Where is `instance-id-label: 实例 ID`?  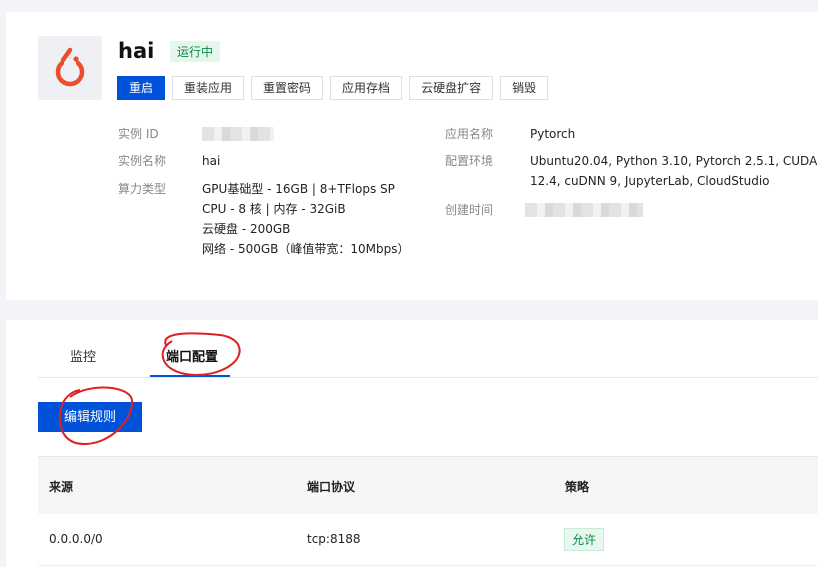 instance-id-label: 实例 ID is located at coordinates (138, 134).